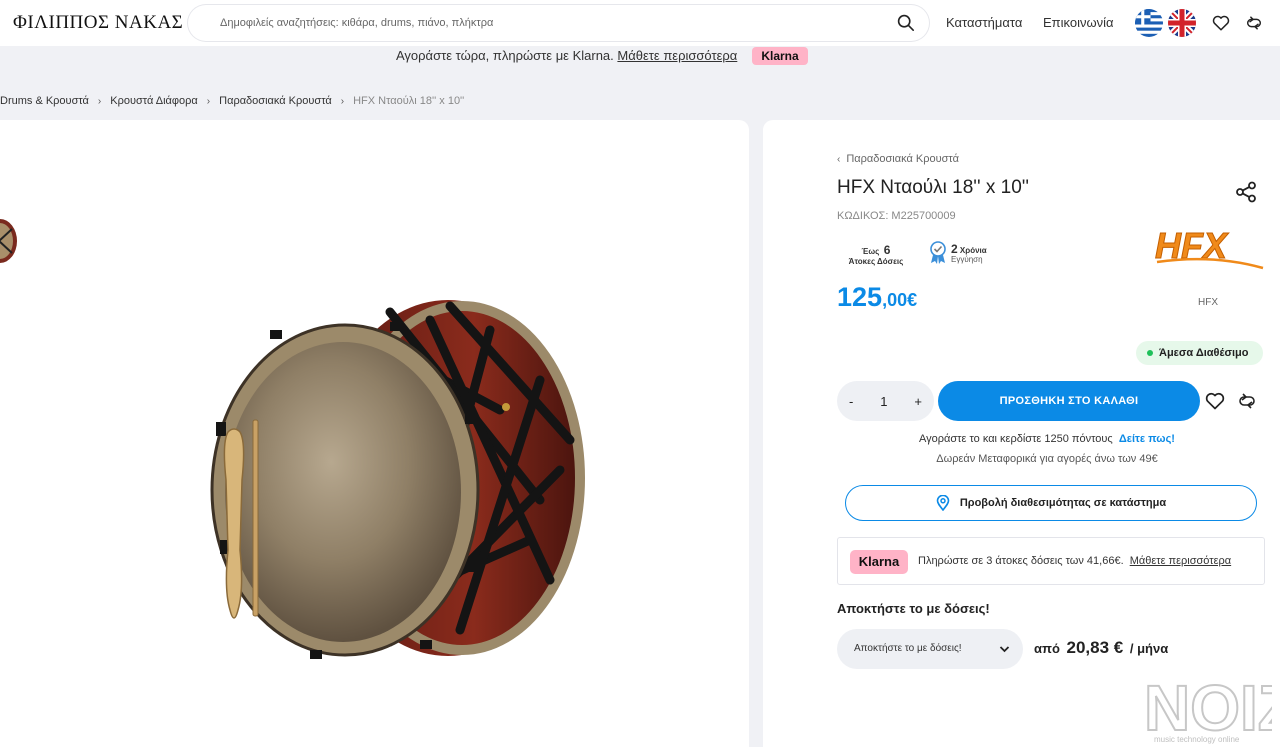 The image size is (1280, 747). Describe the element at coordinates (1004, 649) in the screenshot. I see `chevron-down-icon` at that location.